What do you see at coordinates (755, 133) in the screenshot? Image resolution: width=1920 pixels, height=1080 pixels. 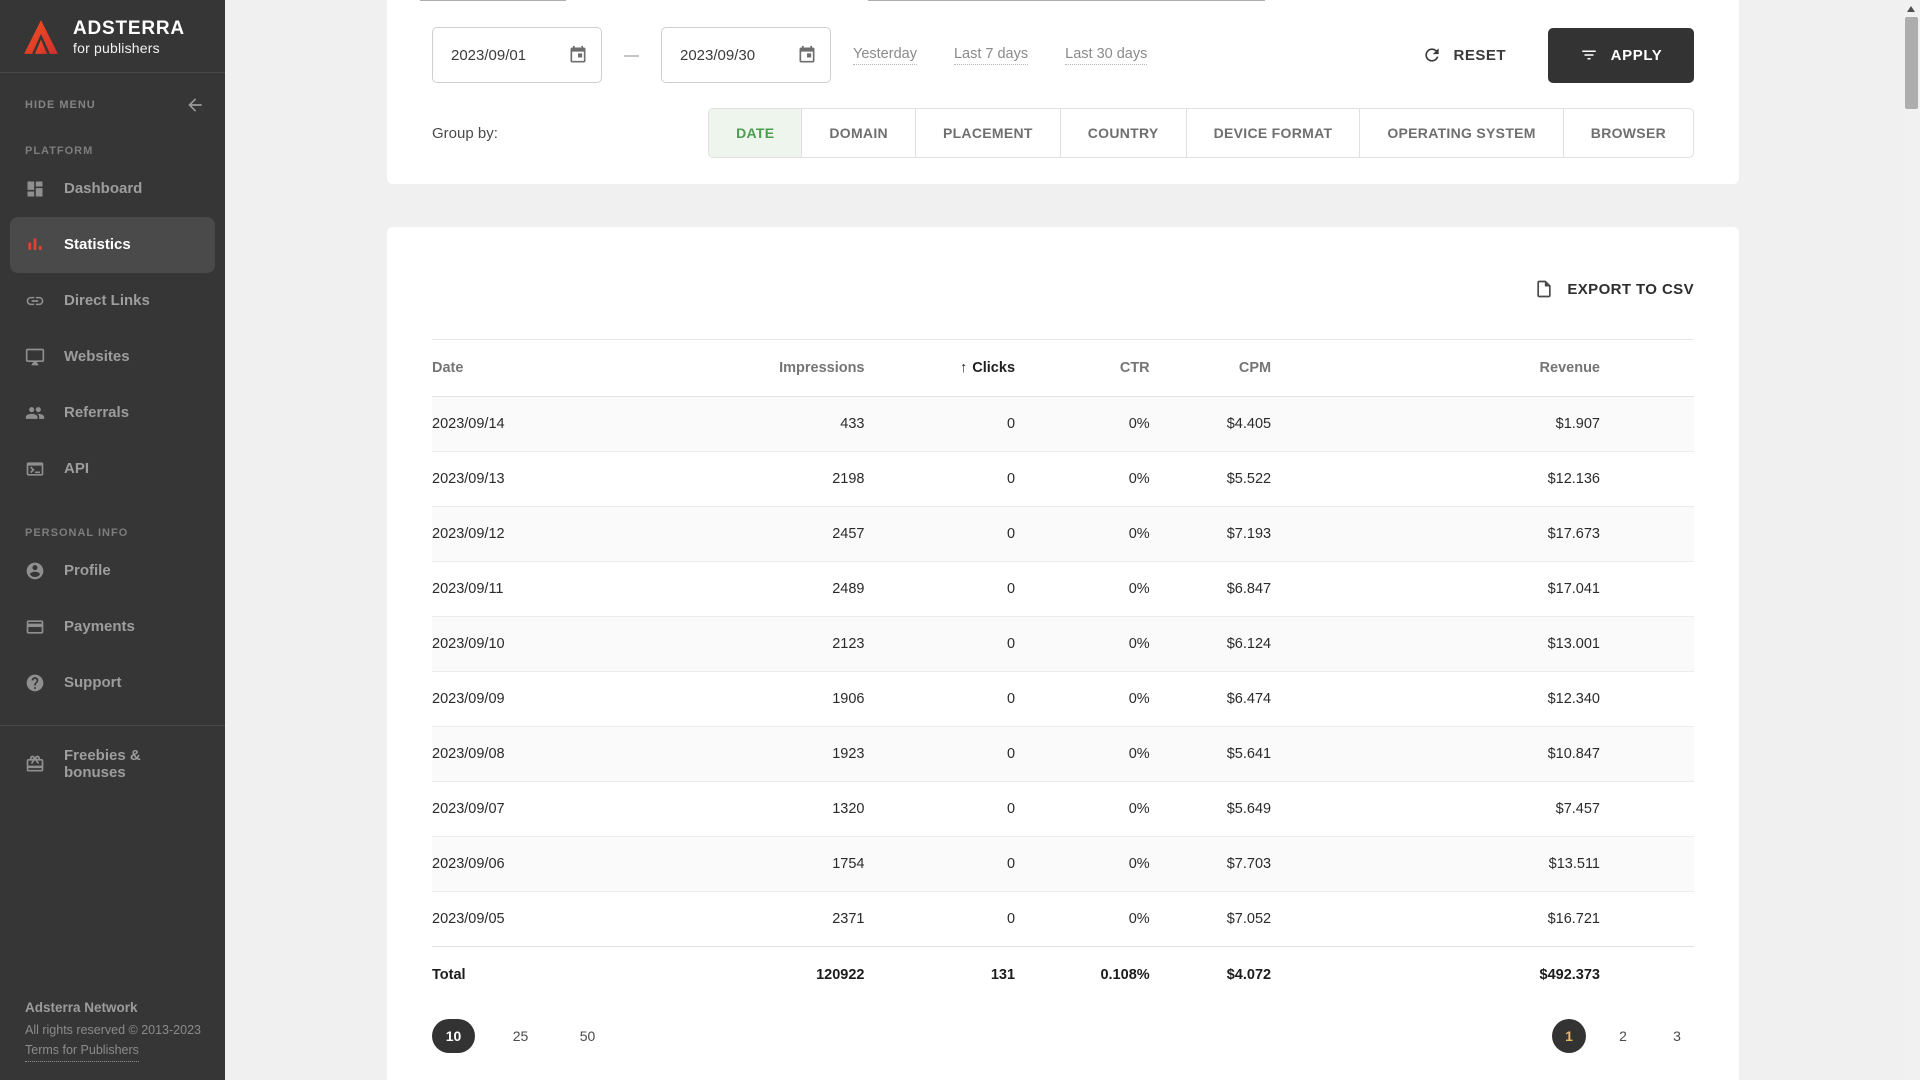 I see `tab-date: DATE` at bounding box center [755, 133].